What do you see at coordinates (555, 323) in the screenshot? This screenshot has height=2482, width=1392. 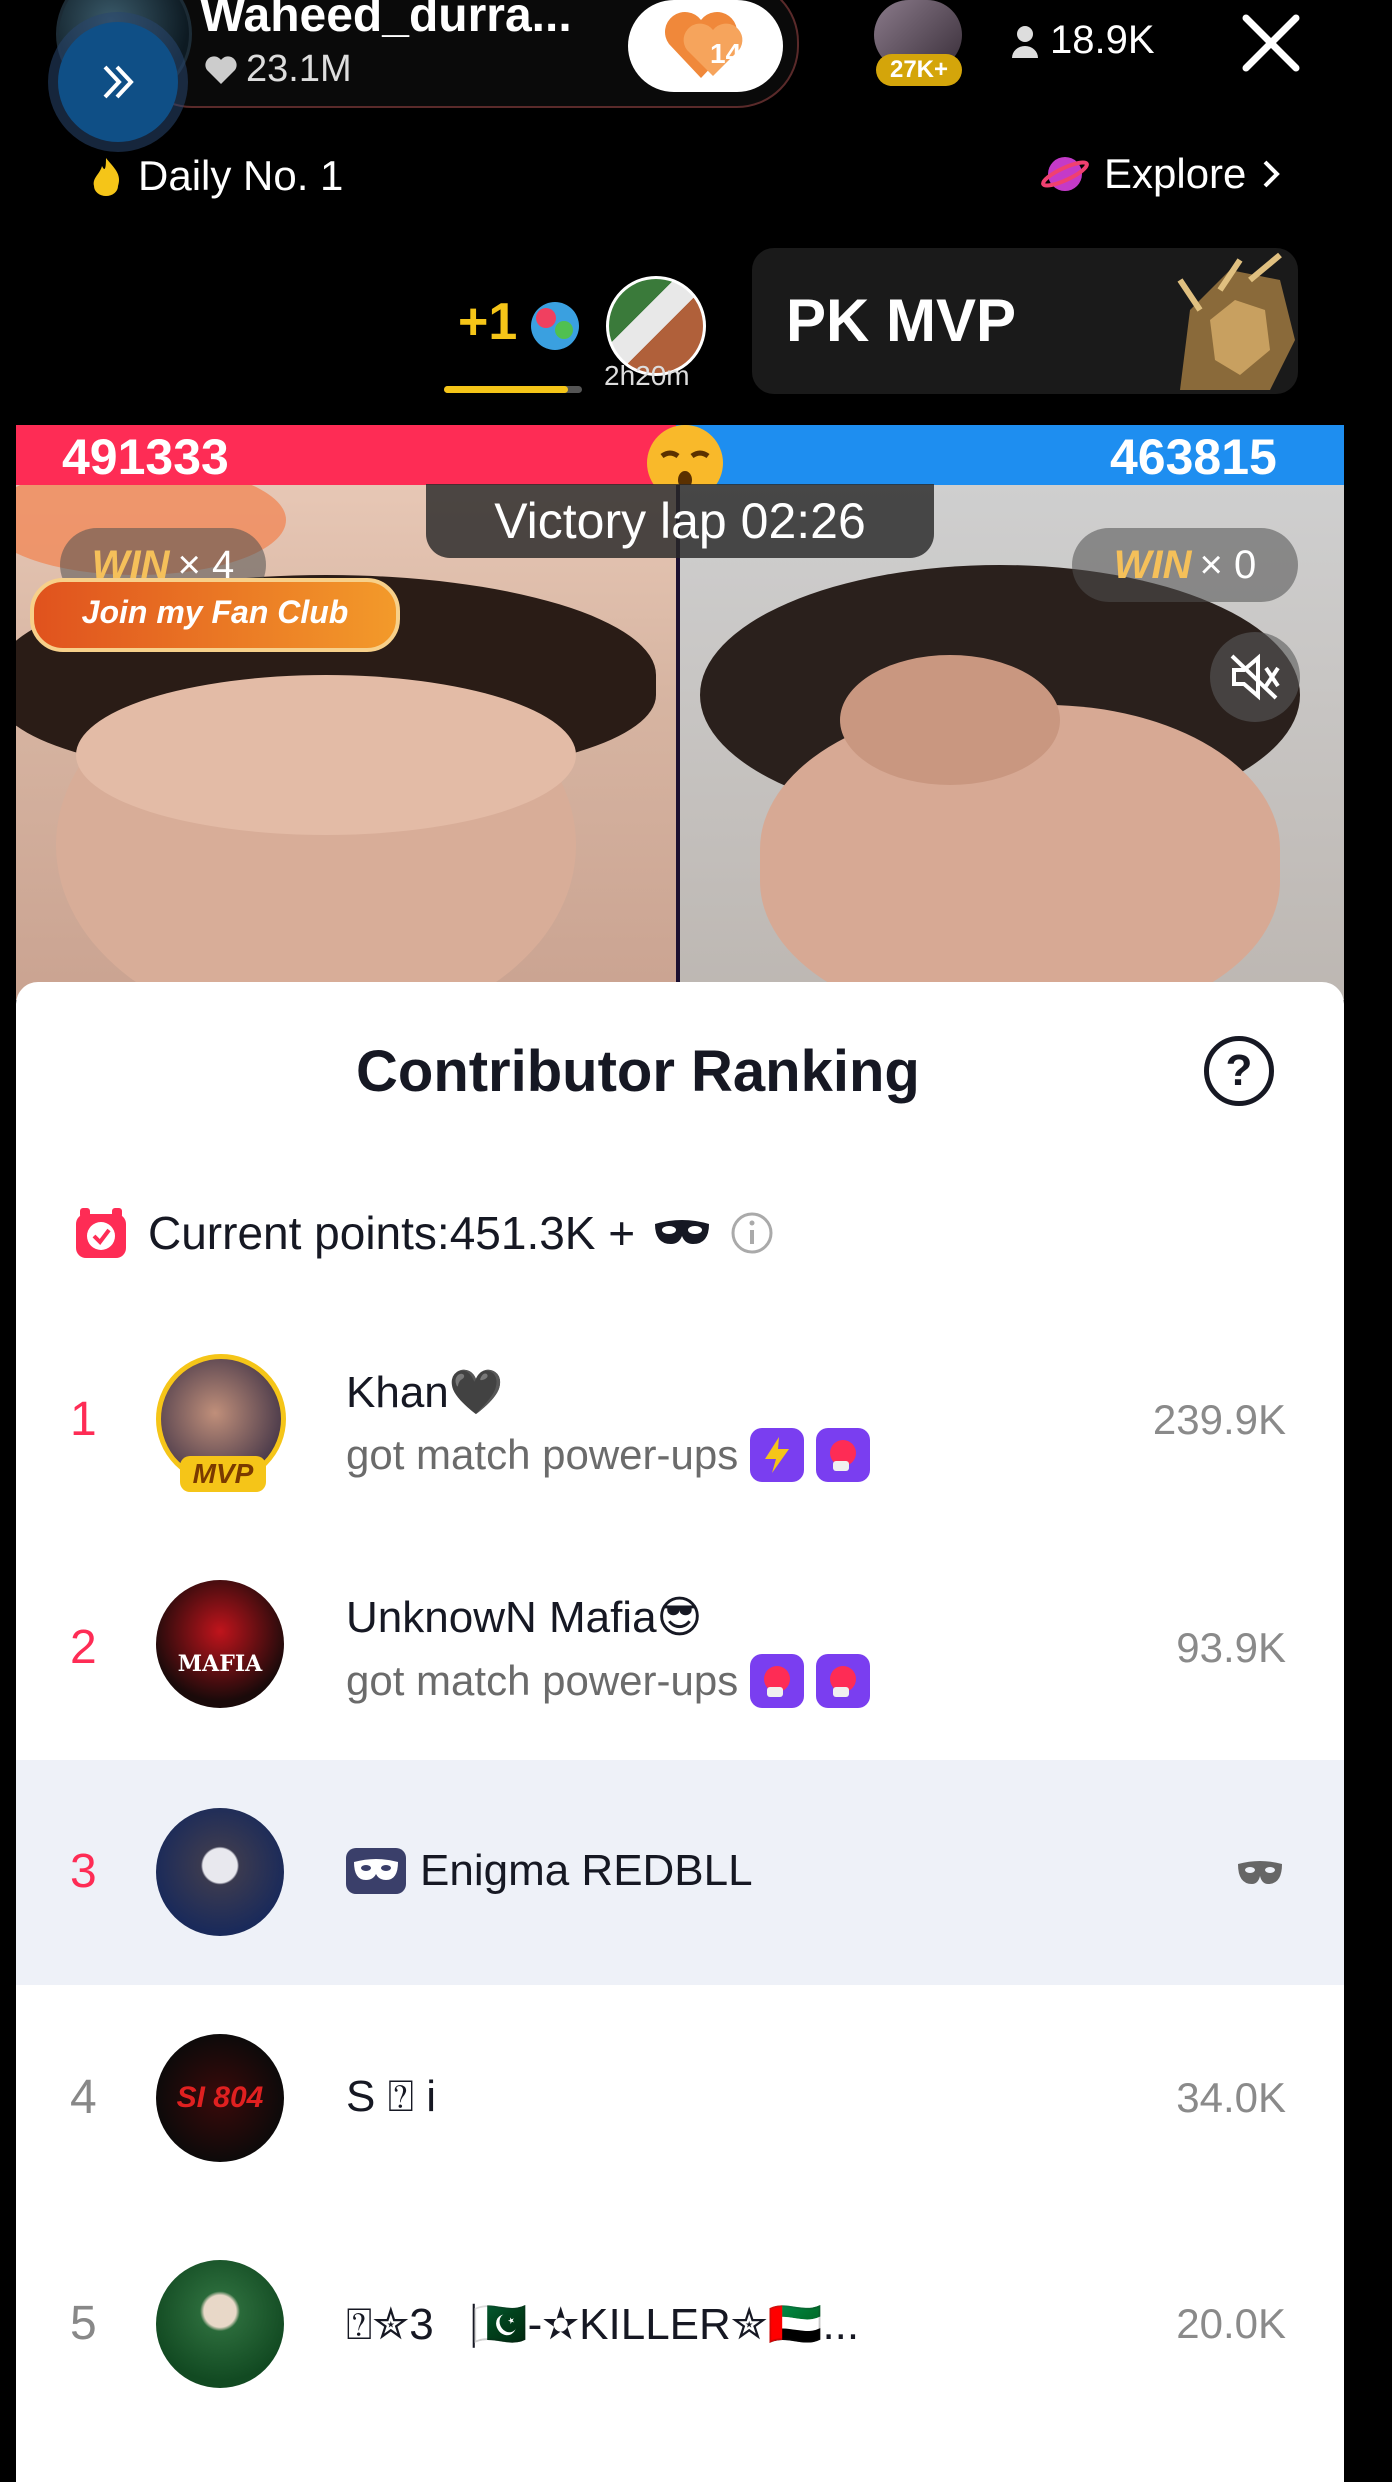 I see `gift-icon` at bounding box center [555, 323].